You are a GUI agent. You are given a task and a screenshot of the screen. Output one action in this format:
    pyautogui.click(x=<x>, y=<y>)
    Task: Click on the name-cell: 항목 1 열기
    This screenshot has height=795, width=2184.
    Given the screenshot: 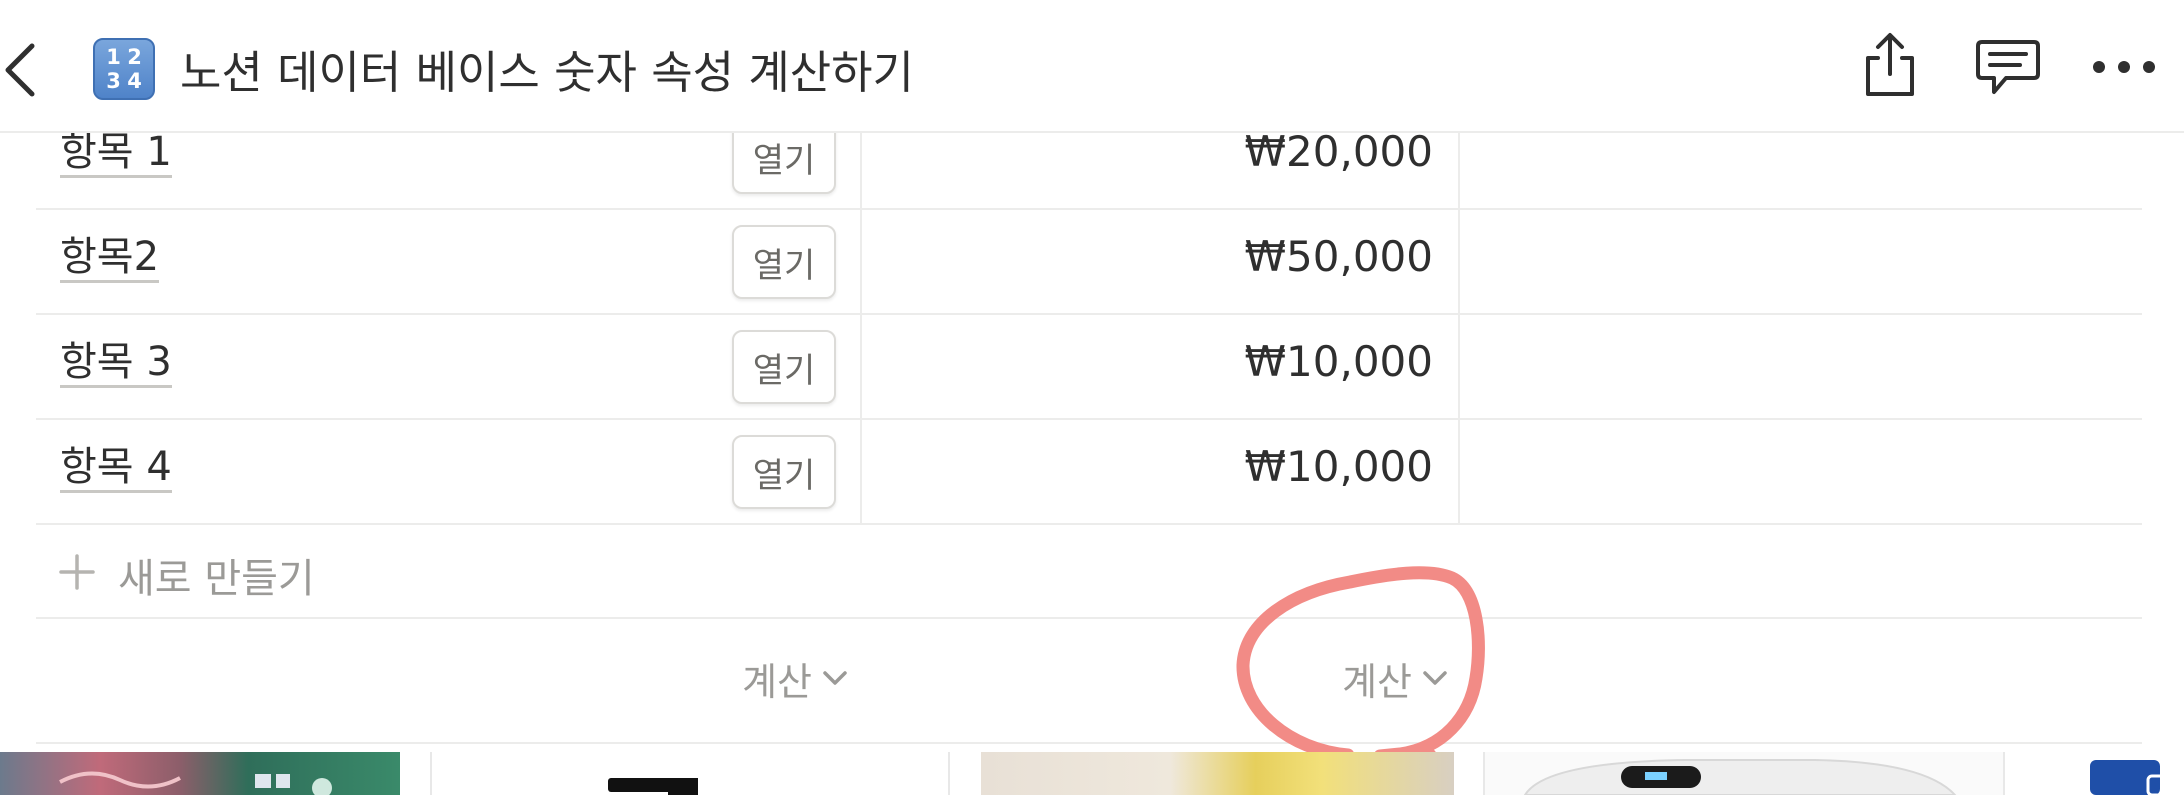 What is the action you would take?
    pyautogui.click(x=449, y=164)
    